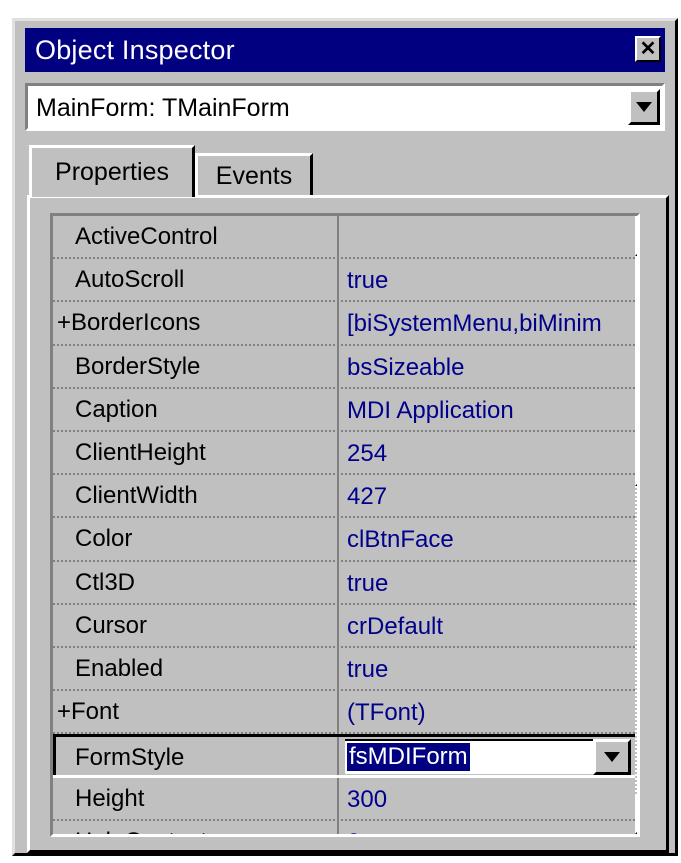 The height and width of the screenshot is (863, 681). I want to click on tab-properties: Properties, so click(112, 171).